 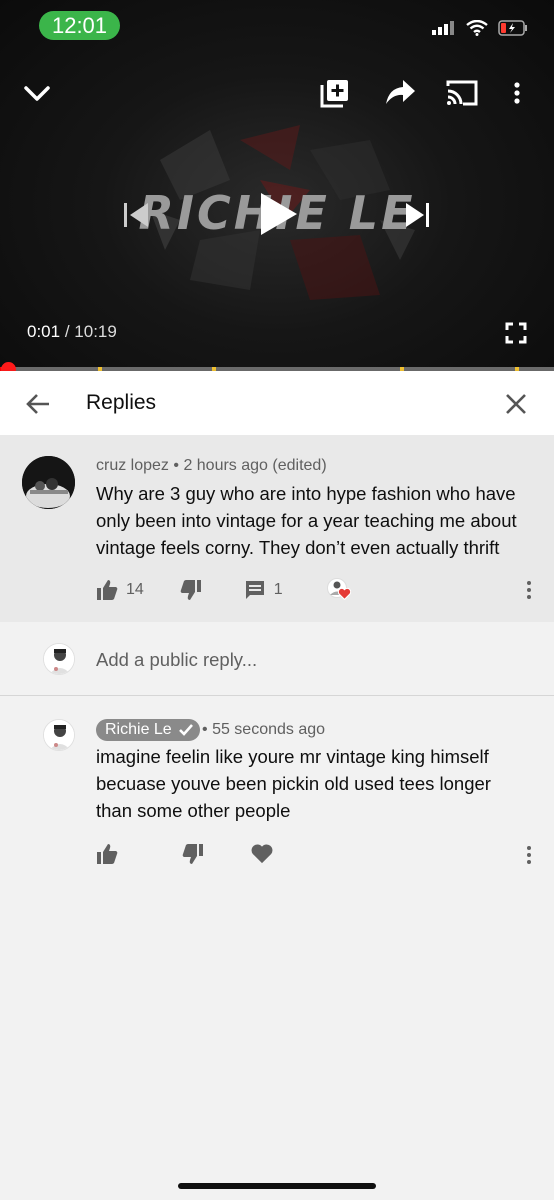 I want to click on edited-label: (edited), so click(x=299, y=465).